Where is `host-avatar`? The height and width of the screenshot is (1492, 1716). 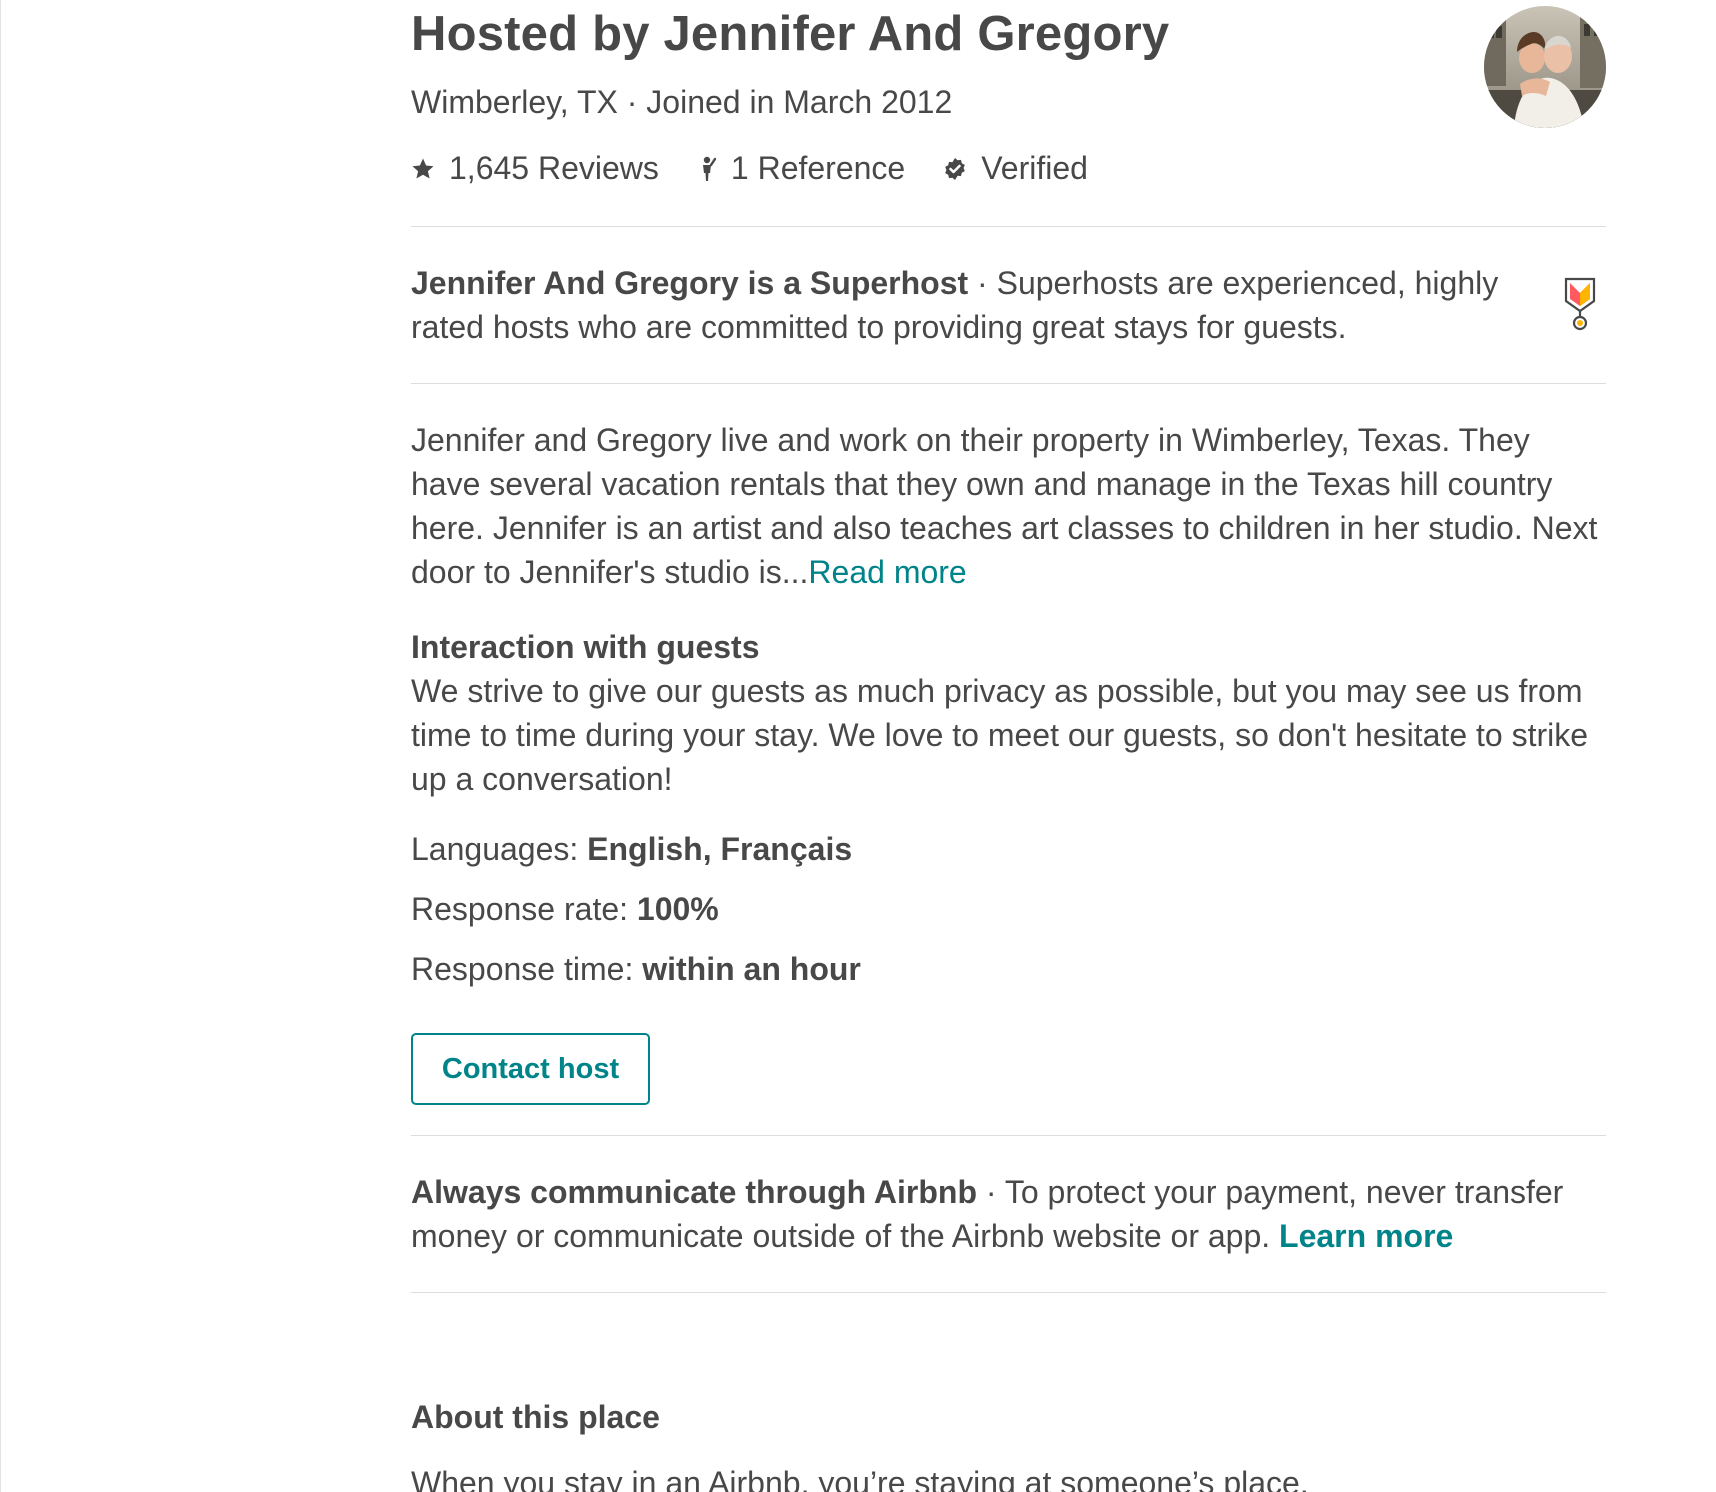 host-avatar is located at coordinates (1545, 67).